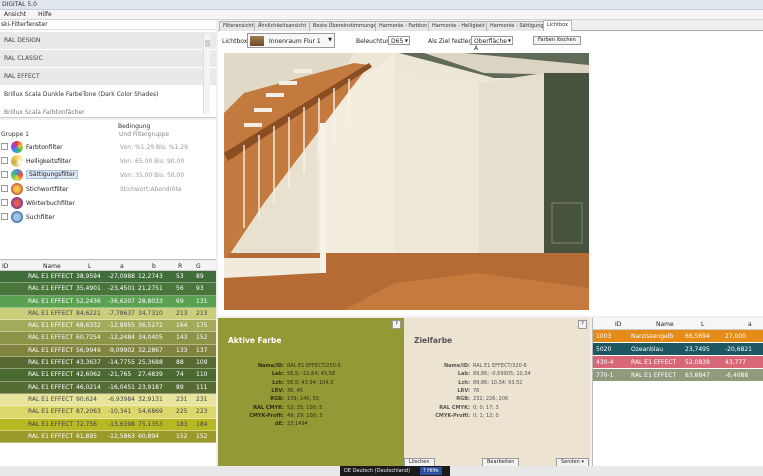 This screenshot has width=763, height=476. What do you see at coordinates (108, 110) in the screenshot?
I see `category-brillux-fan: Brillux Scala Farbtonfächer` at bounding box center [108, 110].